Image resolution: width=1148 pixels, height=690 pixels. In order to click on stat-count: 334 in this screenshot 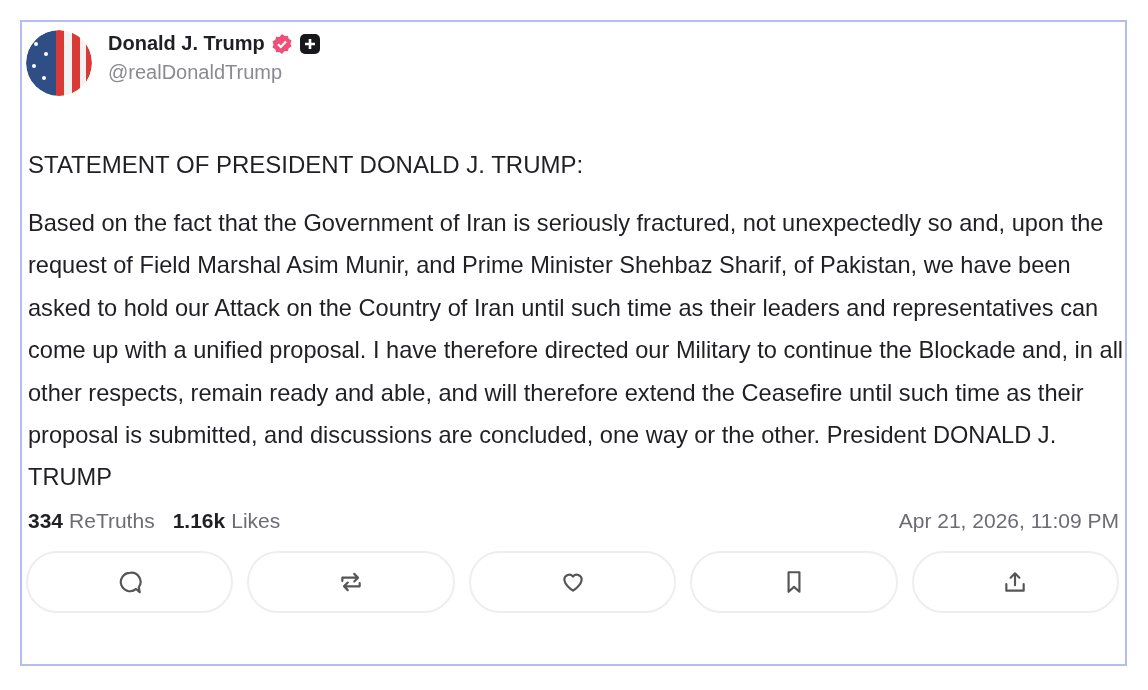, I will do `click(46, 520)`.